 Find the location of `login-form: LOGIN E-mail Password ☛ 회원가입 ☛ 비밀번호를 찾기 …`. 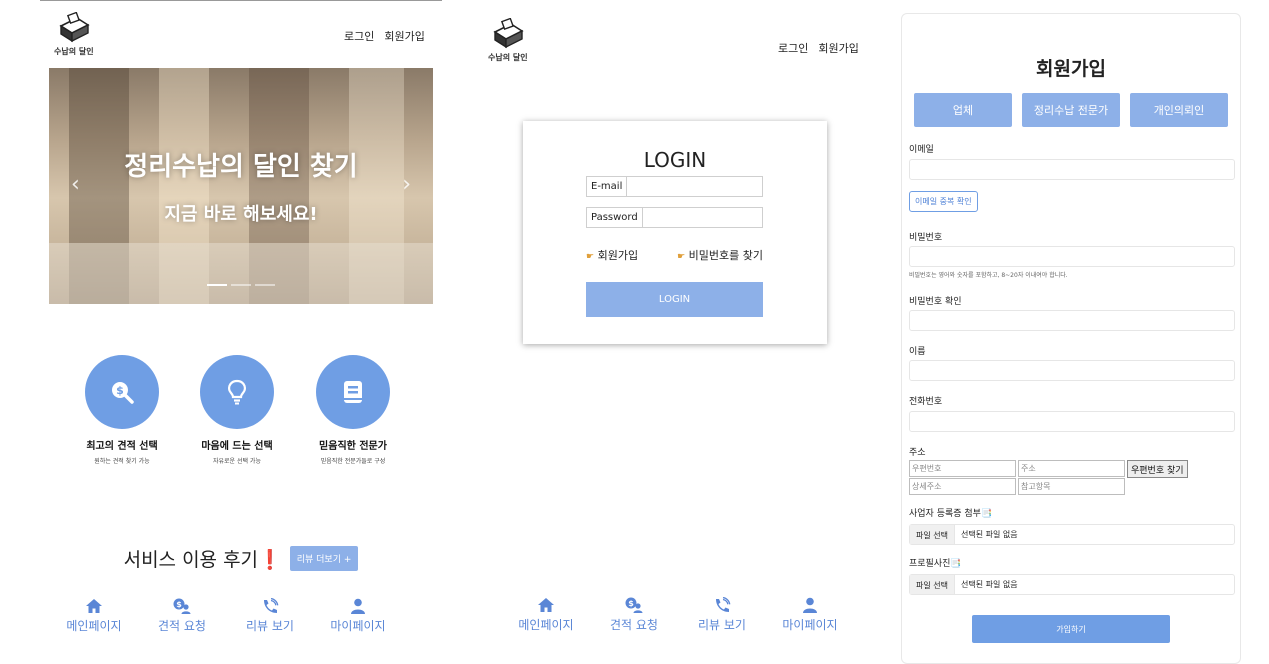

login-form: LOGIN E-mail Password ☛ 회원가입 ☛ 비밀번호를 찾기 … is located at coordinates (675, 232).